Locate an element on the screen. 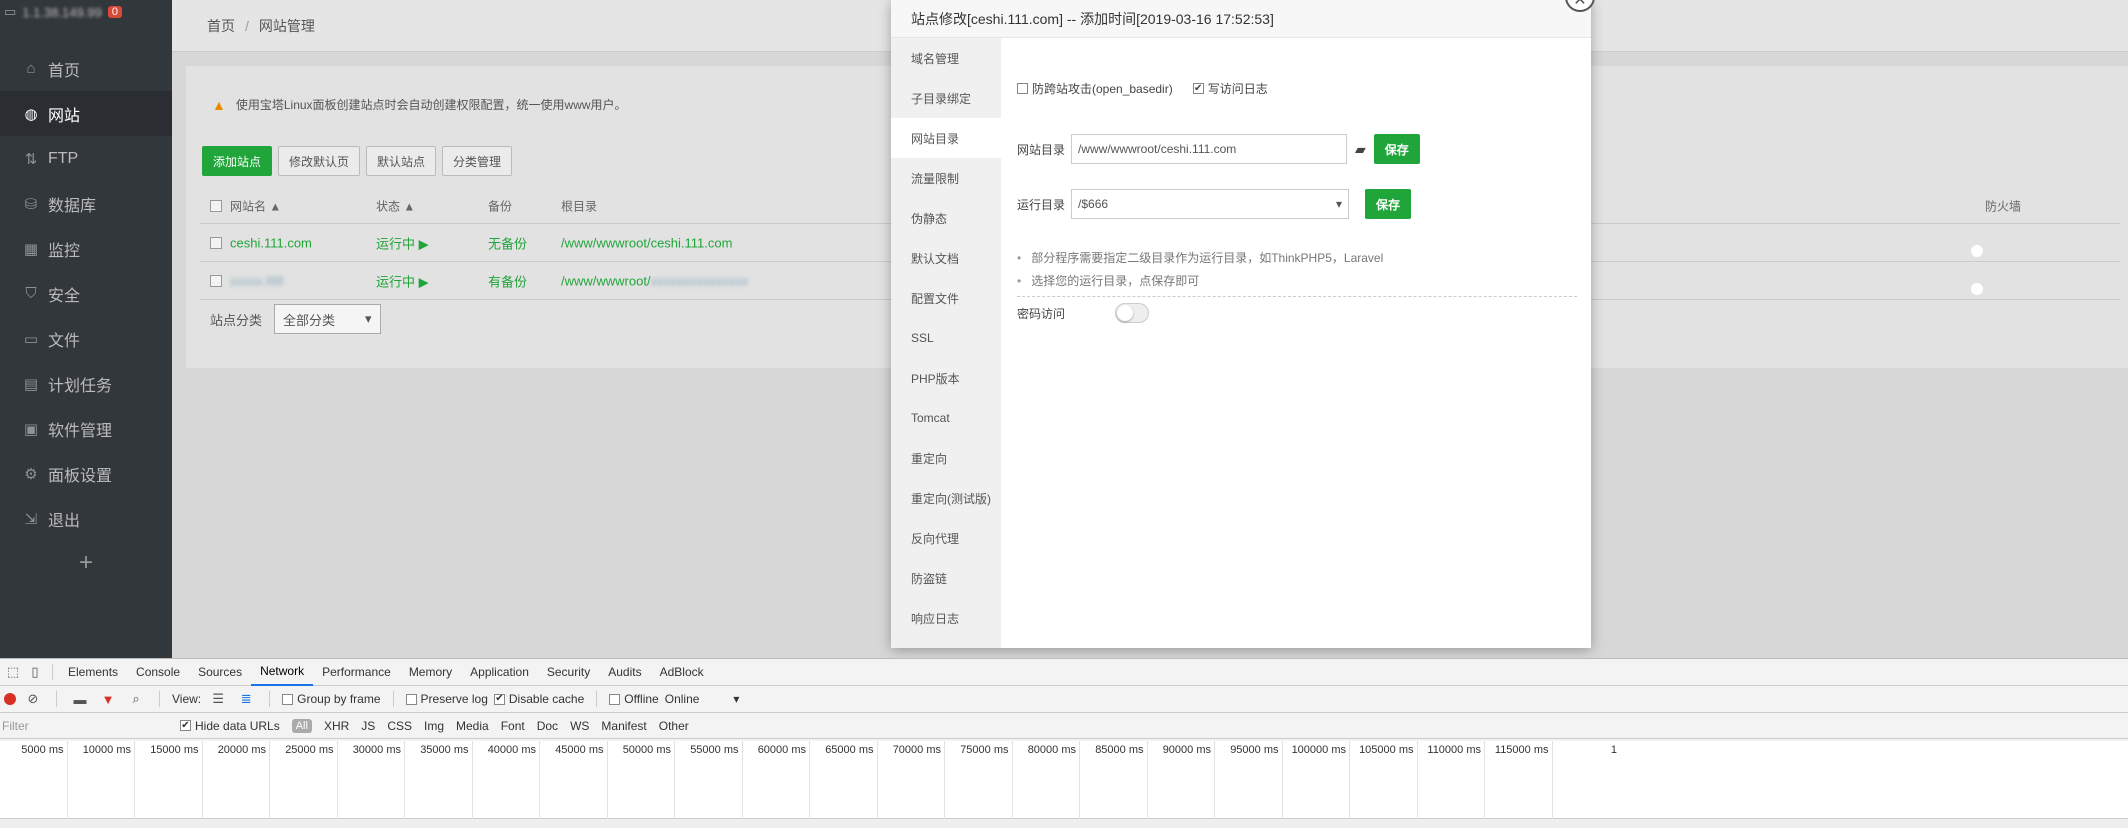  site-name-link: xxxxx.l98 is located at coordinates (256, 280).